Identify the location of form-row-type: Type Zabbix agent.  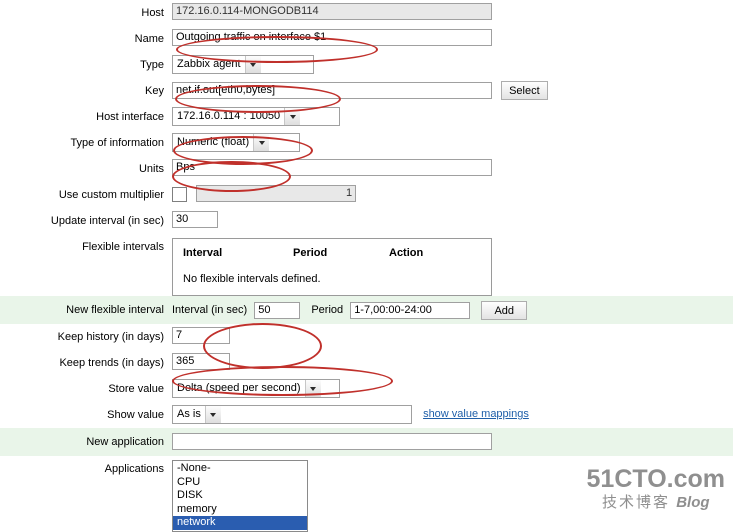
(366, 65).